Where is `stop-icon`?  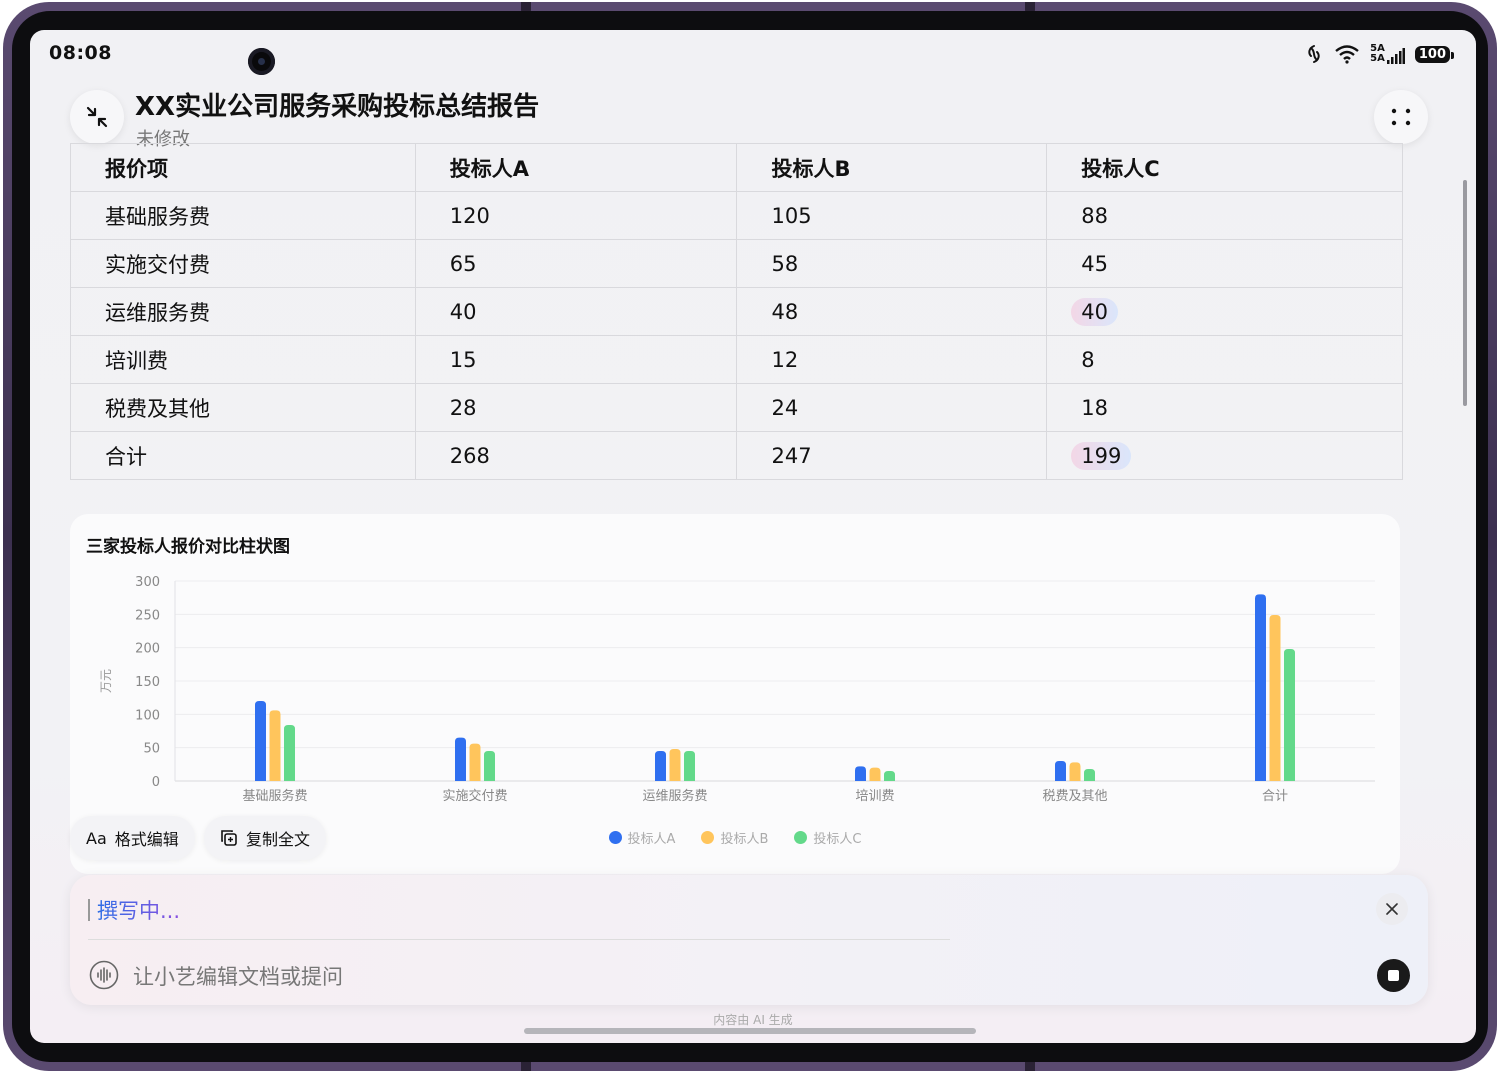 stop-icon is located at coordinates (1393, 975).